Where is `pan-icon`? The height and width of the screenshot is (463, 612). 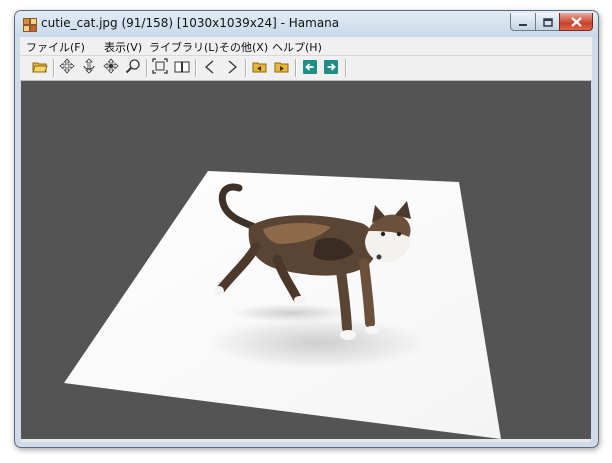 pan-icon is located at coordinates (111, 68).